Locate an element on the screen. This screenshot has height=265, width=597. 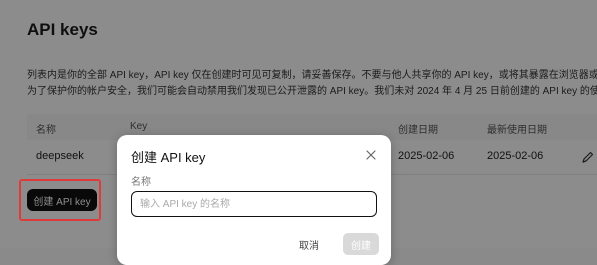
dialog-title: 创建 API key is located at coordinates (168, 157).